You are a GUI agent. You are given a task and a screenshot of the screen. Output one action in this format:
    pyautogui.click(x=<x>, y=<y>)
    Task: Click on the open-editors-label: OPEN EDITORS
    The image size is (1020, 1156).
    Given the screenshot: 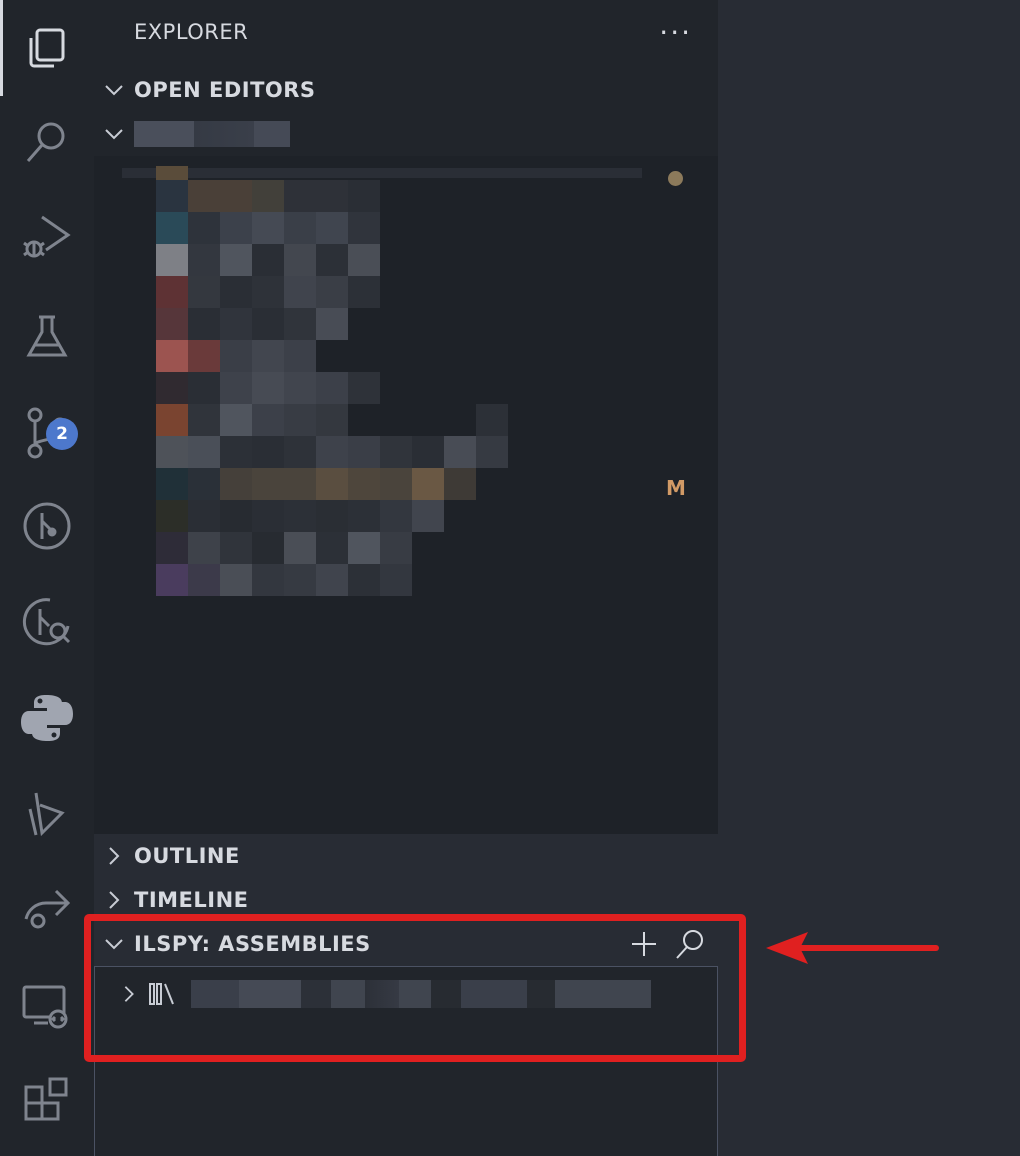 What is the action you would take?
    pyautogui.click(x=225, y=90)
    